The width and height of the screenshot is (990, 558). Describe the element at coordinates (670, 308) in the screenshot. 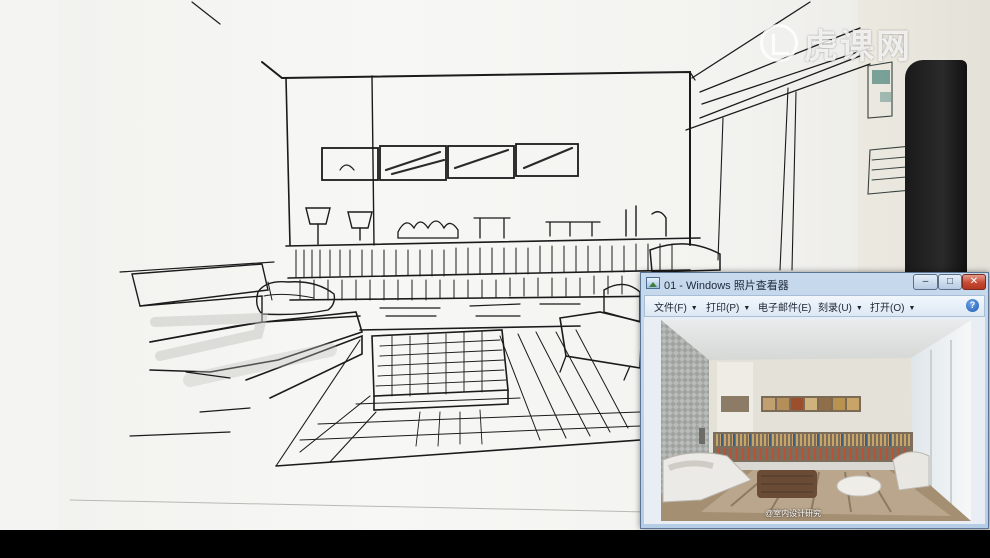

I see `menu-file-label: 文件(F)` at that location.